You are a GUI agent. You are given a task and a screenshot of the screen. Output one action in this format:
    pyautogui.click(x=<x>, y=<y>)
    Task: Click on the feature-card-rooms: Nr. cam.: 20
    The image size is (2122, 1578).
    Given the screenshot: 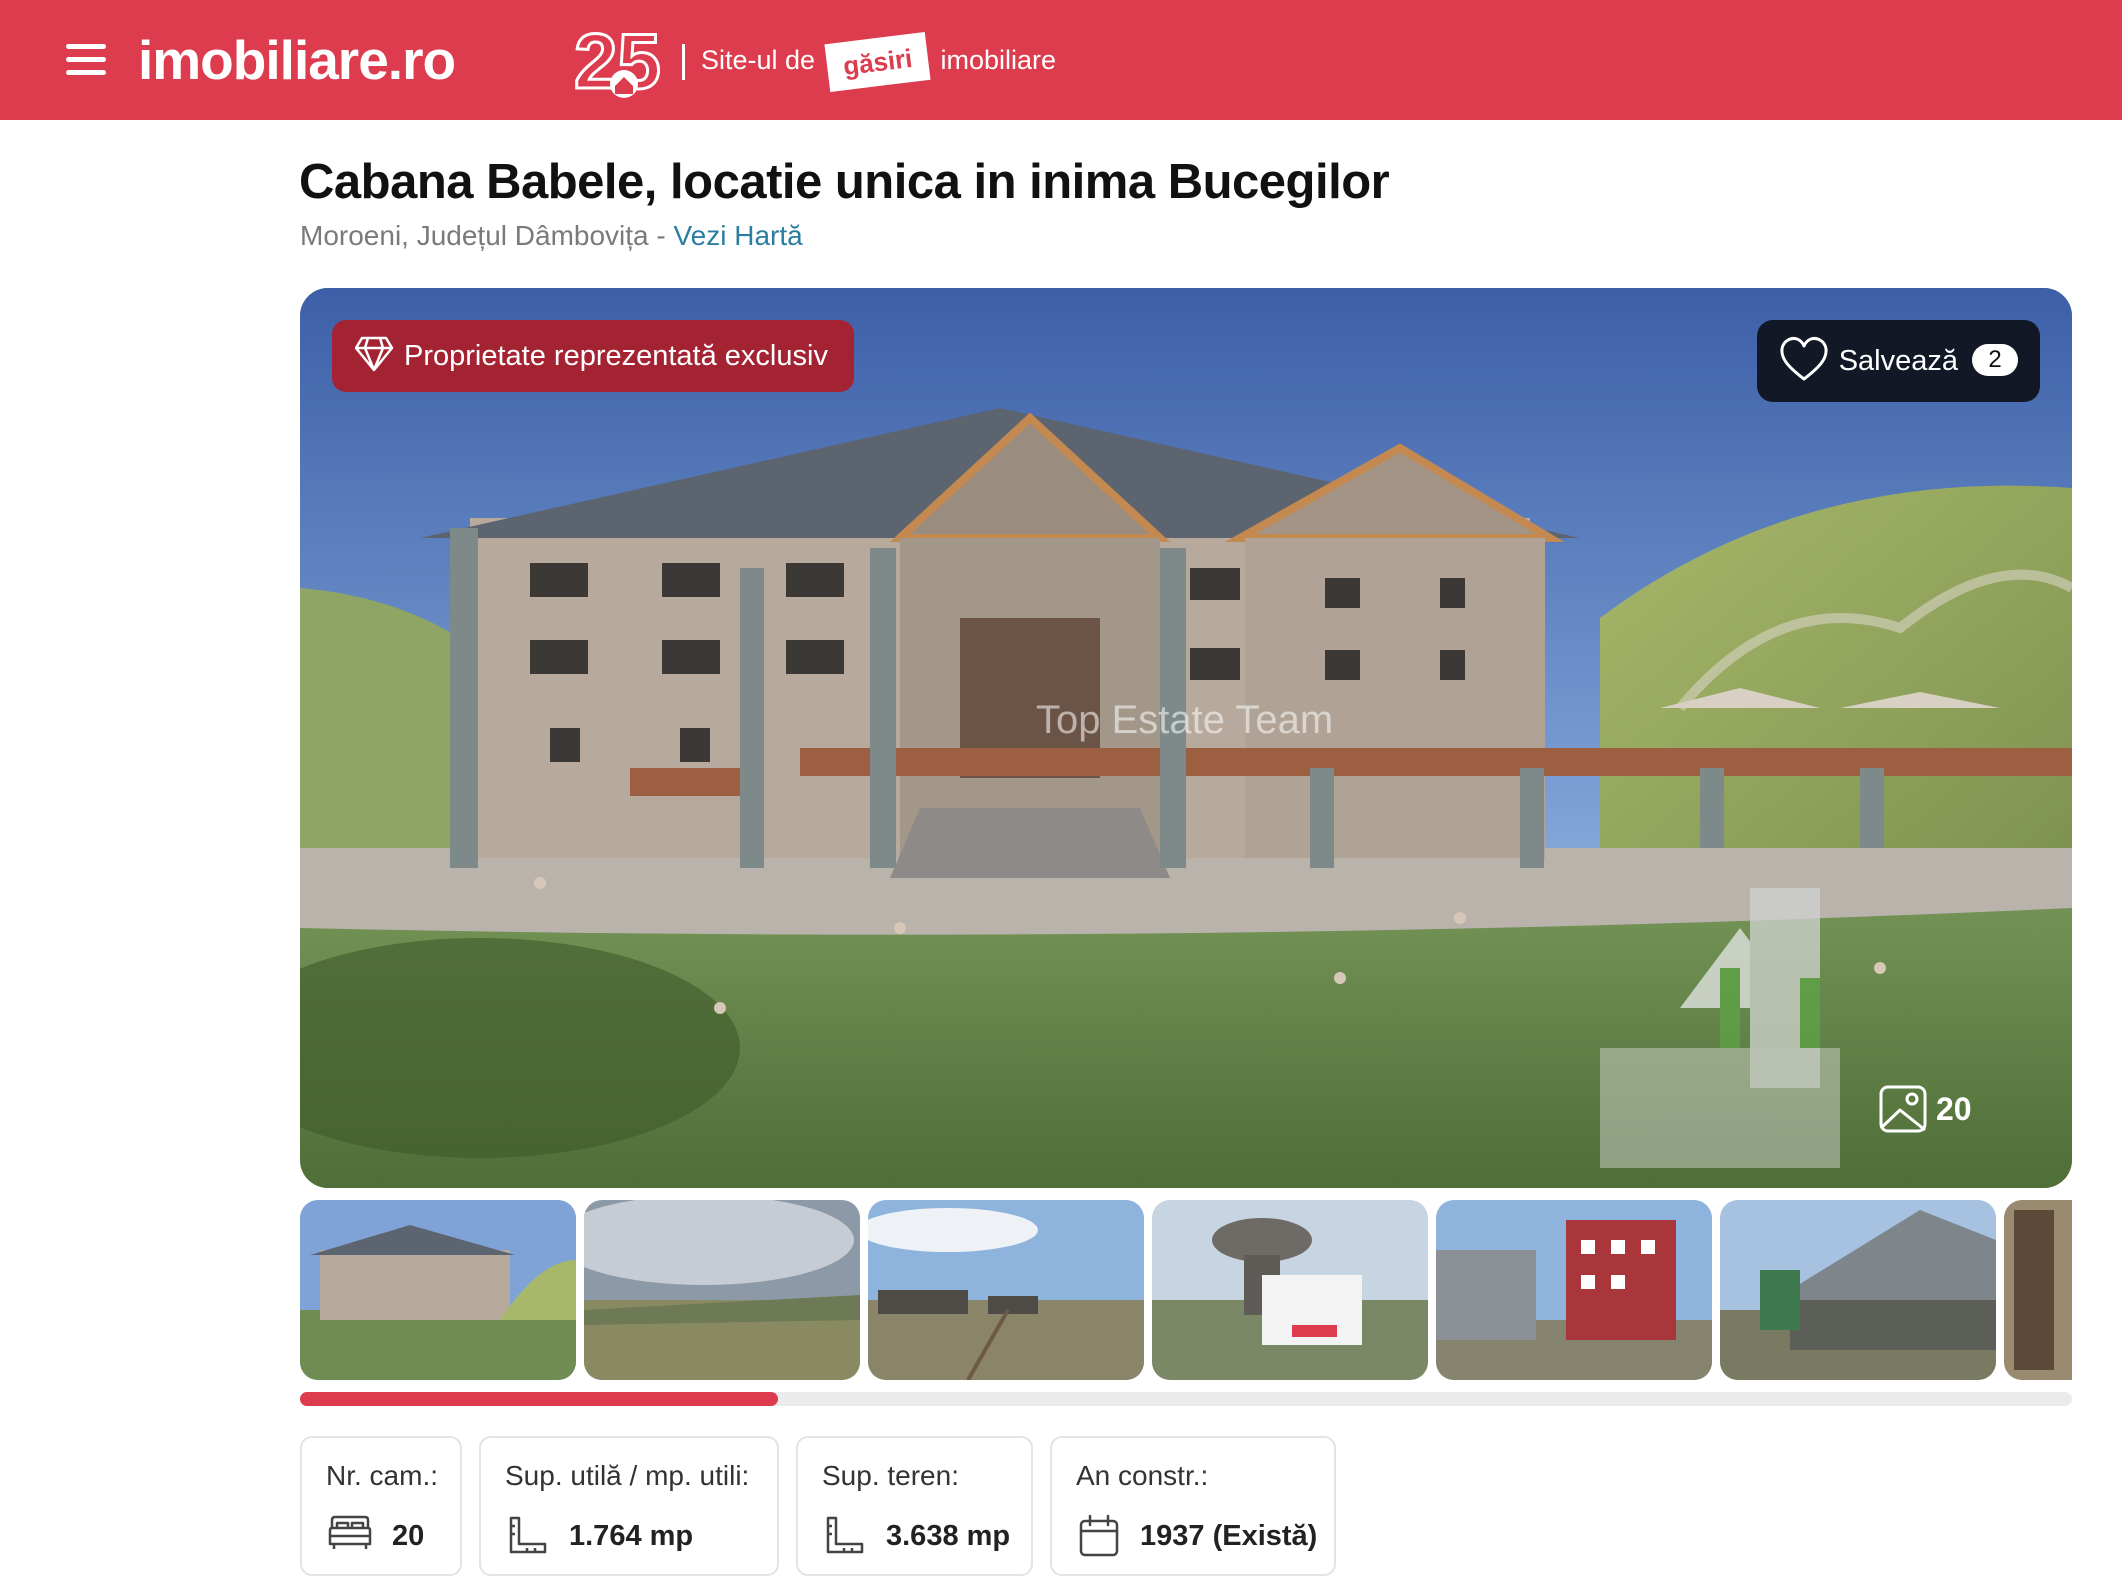 What is the action you would take?
    pyautogui.click(x=381, y=1506)
    